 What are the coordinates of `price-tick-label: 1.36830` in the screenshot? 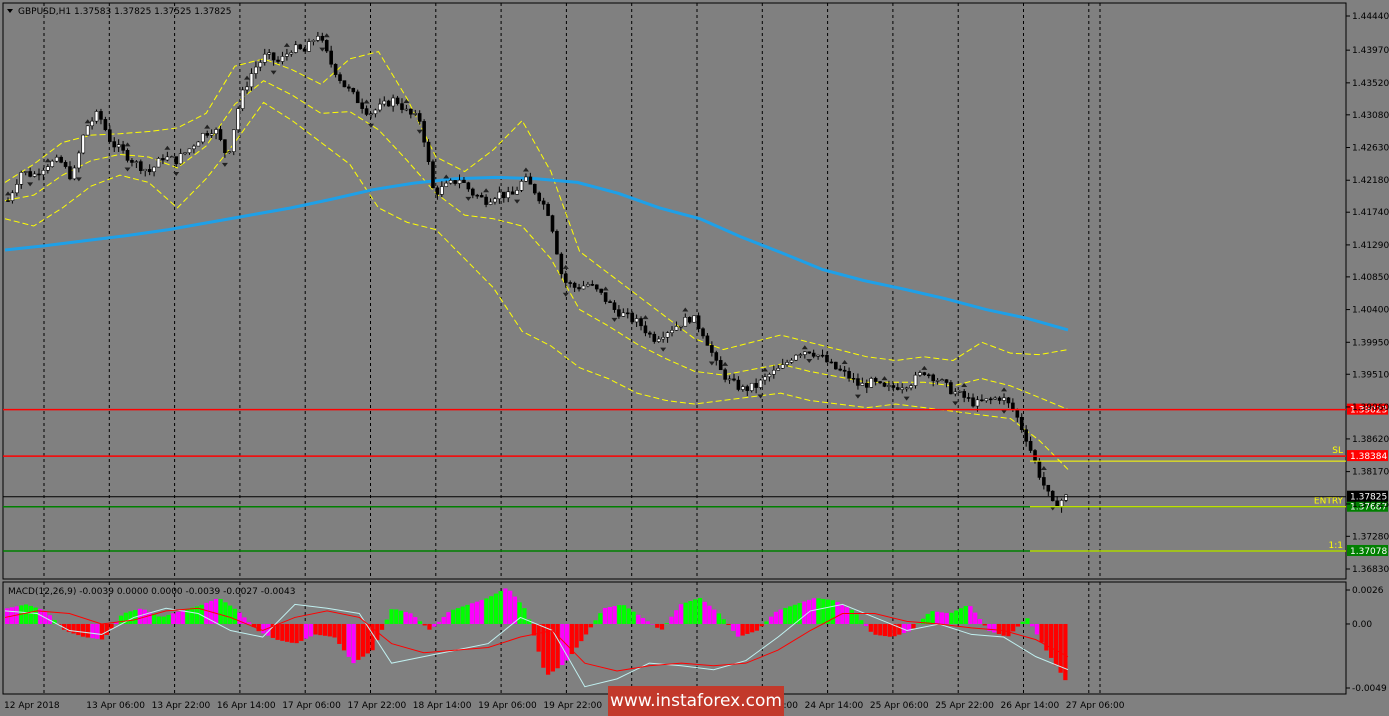 It's located at (1370, 570).